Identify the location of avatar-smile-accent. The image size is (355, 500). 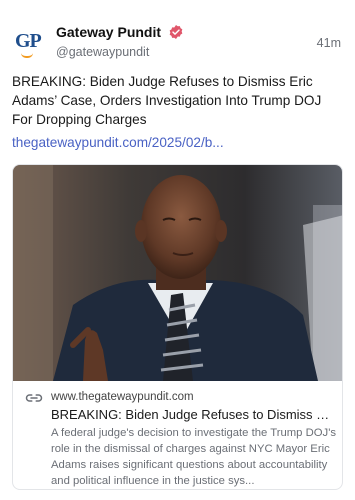
(27, 55).